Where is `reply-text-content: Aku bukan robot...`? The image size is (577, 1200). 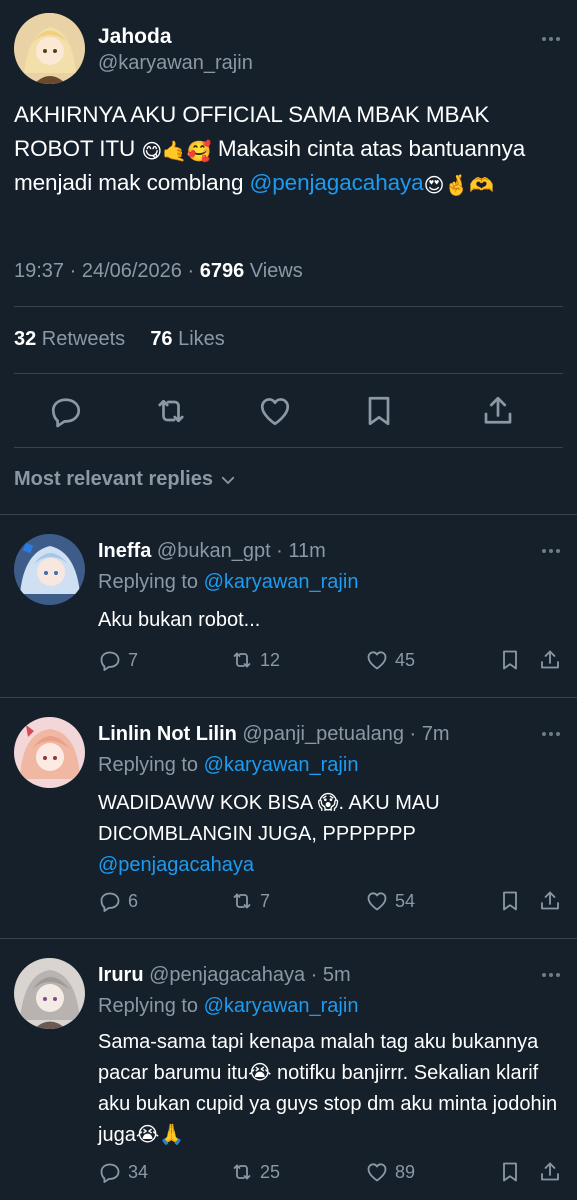 reply-text-content: Aku bukan robot... is located at coordinates (179, 620).